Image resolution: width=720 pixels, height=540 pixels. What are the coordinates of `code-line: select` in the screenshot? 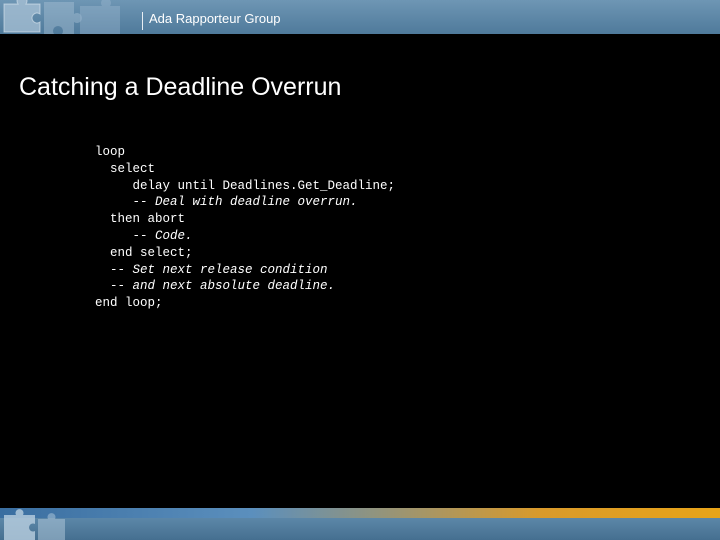 It's located at (125, 168).